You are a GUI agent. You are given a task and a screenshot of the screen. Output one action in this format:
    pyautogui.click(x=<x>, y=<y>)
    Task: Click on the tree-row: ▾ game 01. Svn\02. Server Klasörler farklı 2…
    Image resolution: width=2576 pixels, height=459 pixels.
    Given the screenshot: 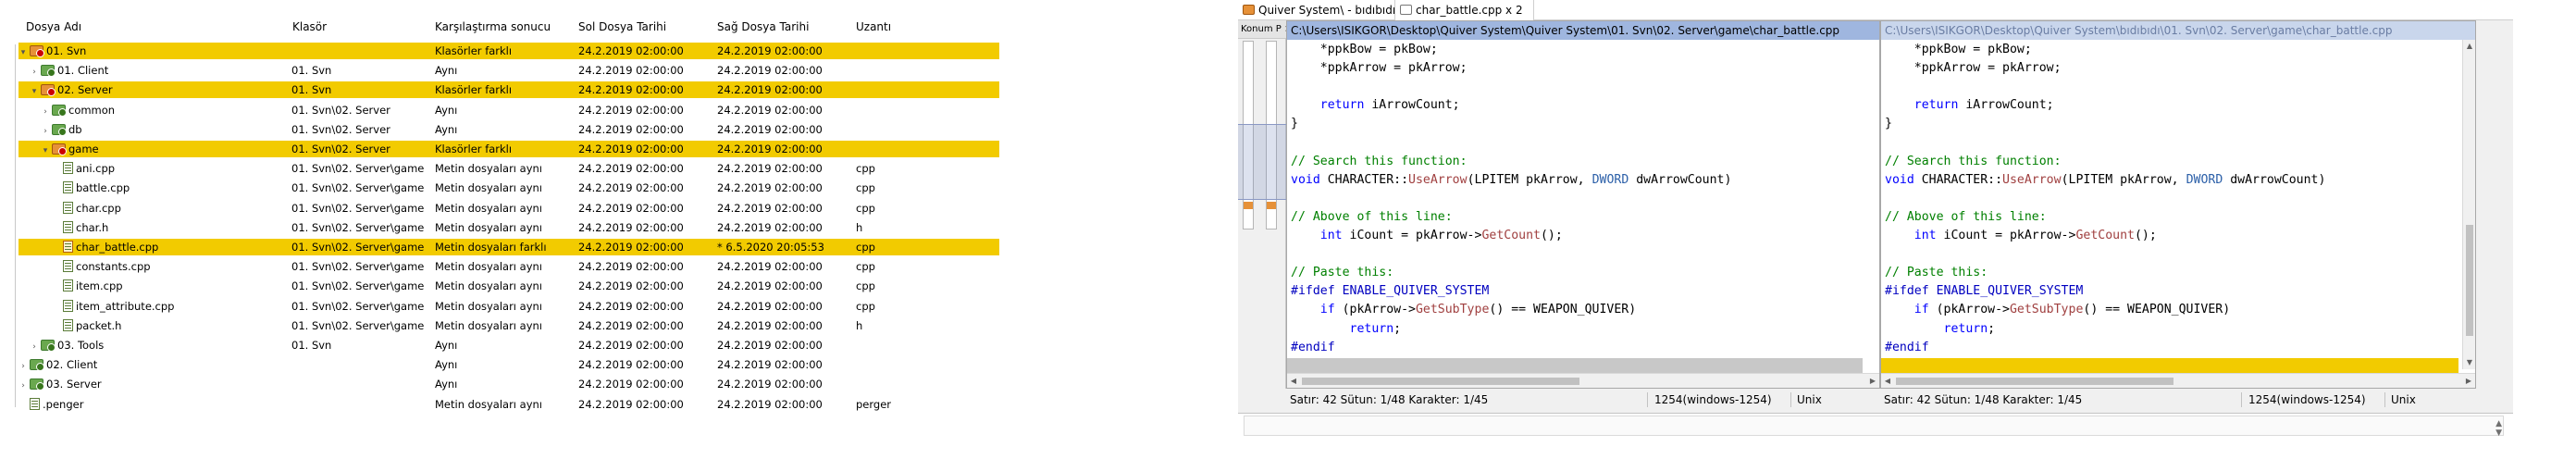 What is the action you would take?
    pyautogui.click(x=509, y=149)
    